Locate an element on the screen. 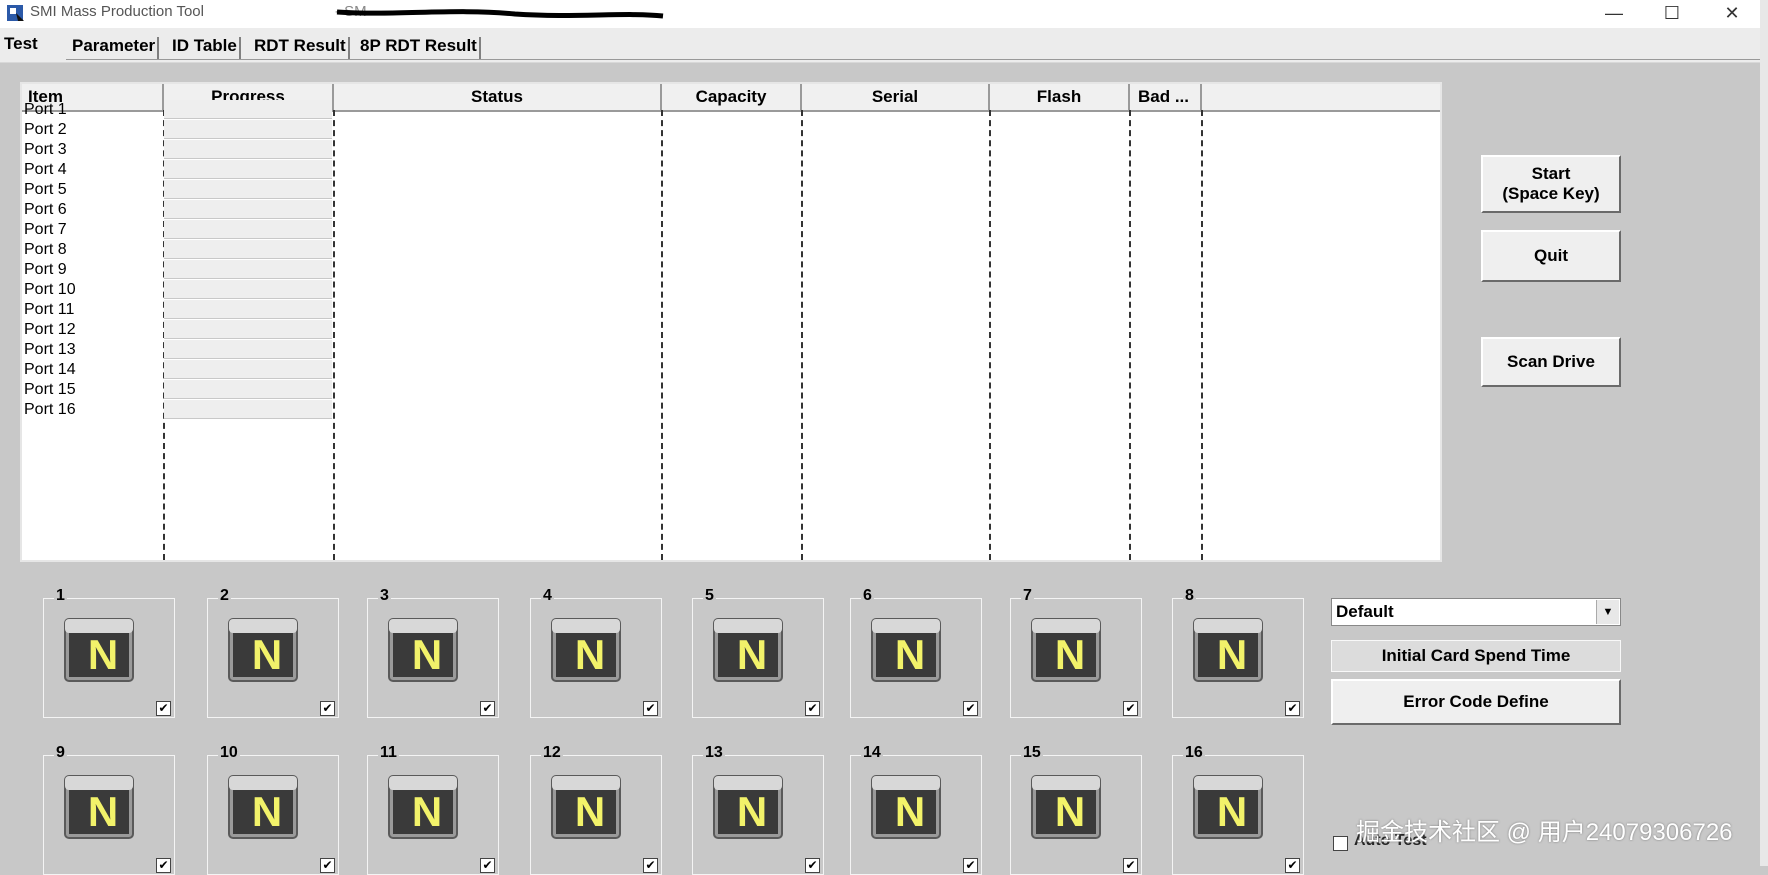 The height and width of the screenshot is (875, 1768). port-panel: 10 N ✔ is located at coordinates (273, 809).